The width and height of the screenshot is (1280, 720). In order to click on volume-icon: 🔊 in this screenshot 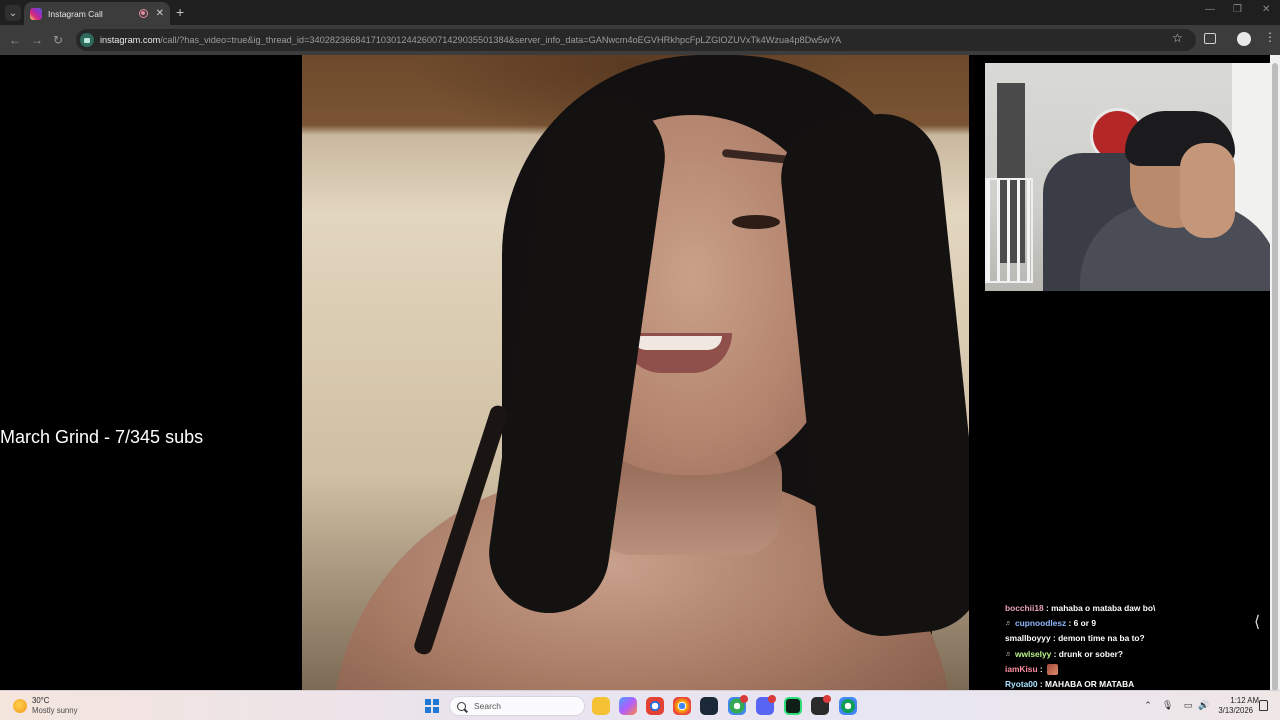, I will do `click(1203, 705)`.